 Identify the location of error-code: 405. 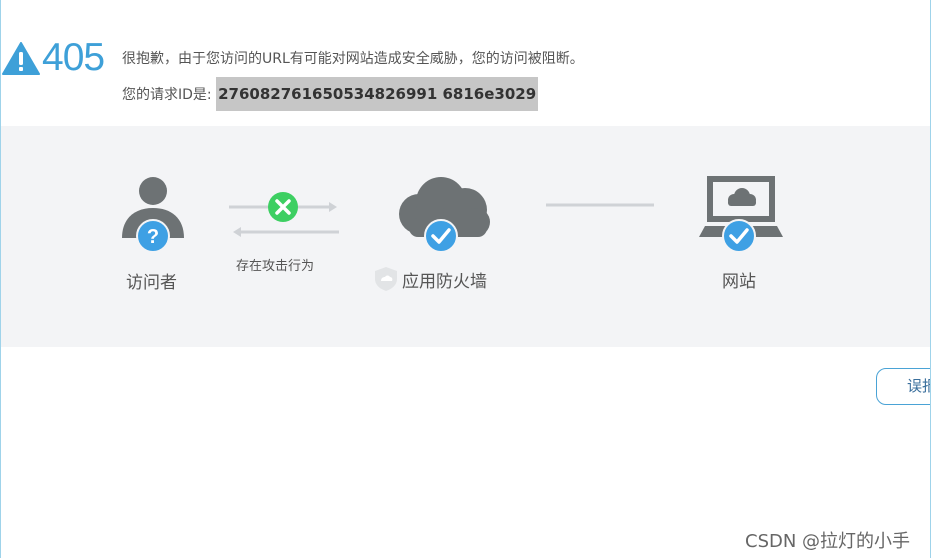
(73, 57).